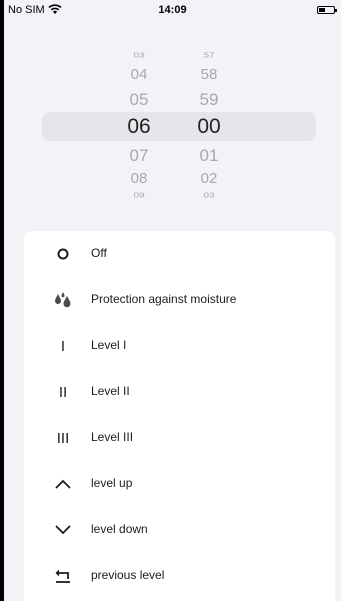  What do you see at coordinates (63, 254) in the screenshot?
I see `off-circle-icon` at bounding box center [63, 254].